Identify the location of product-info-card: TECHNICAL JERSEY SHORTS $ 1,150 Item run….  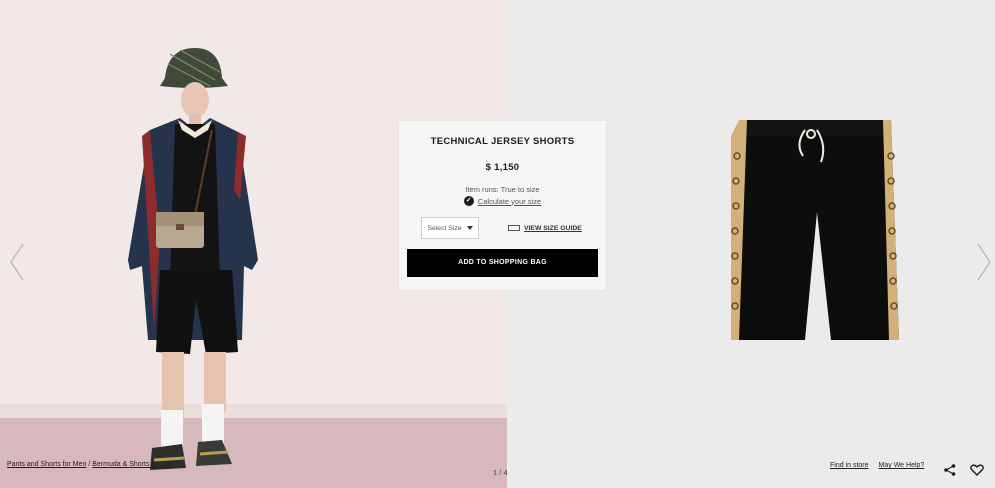
(502, 205).